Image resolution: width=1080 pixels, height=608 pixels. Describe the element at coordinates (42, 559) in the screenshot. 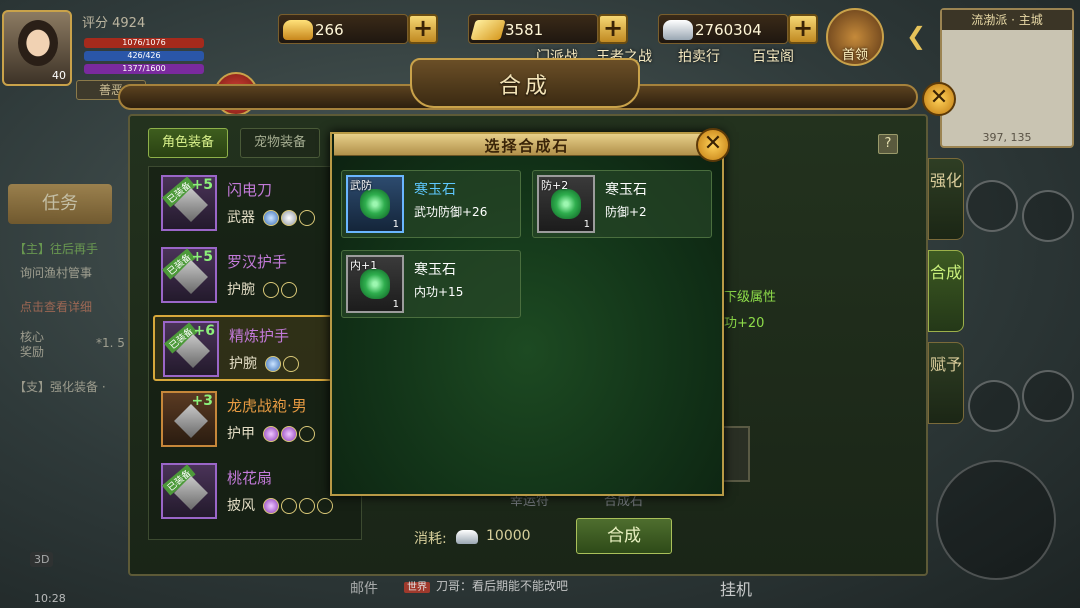

I see `view-mode-badge: 3D` at that location.